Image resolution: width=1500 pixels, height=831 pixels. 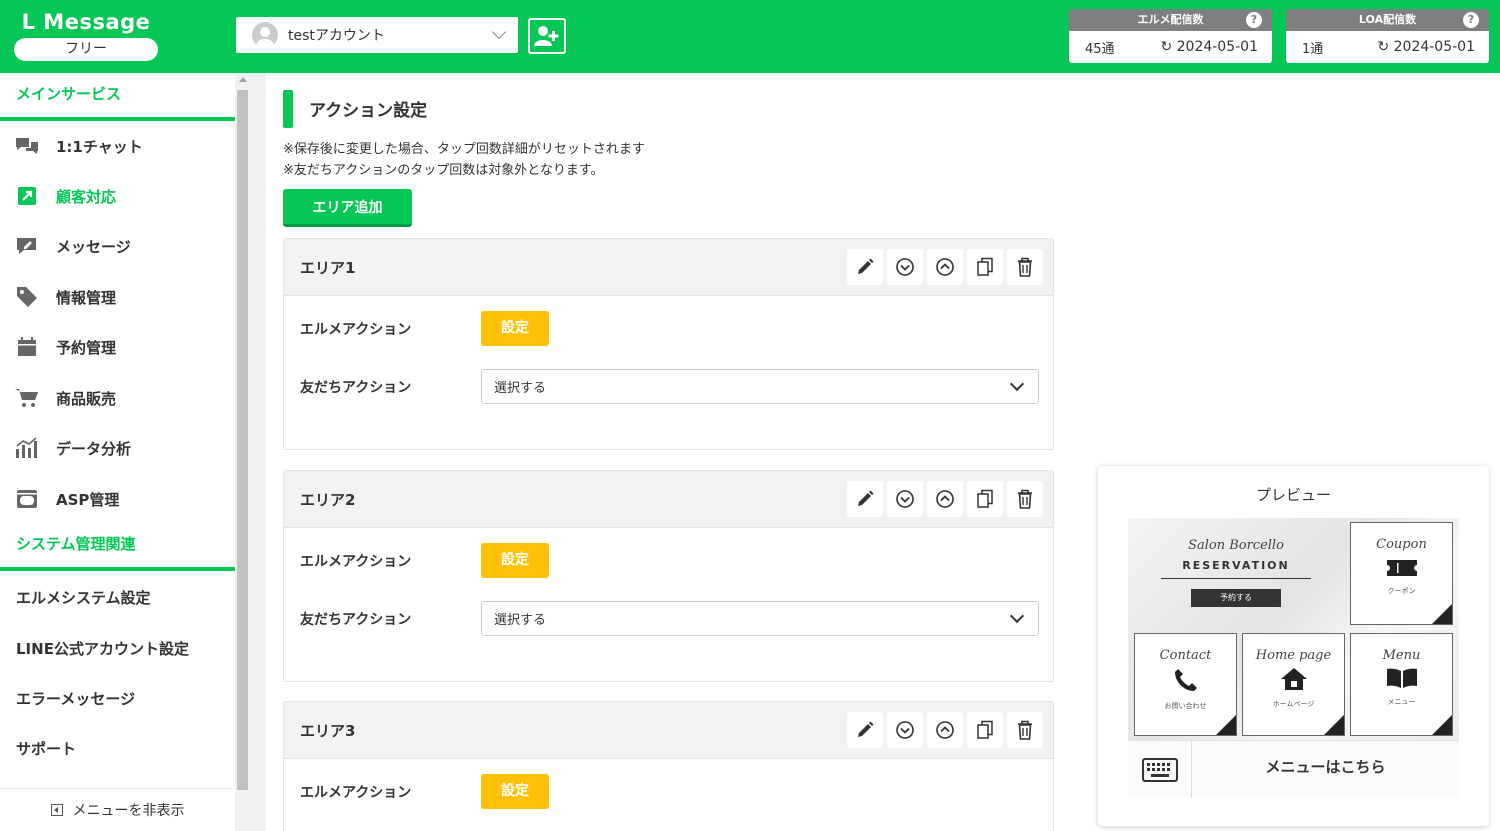 What do you see at coordinates (288, 109) in the screenshot?
I see `title-accent-bar` at bounding box center [288, 109].